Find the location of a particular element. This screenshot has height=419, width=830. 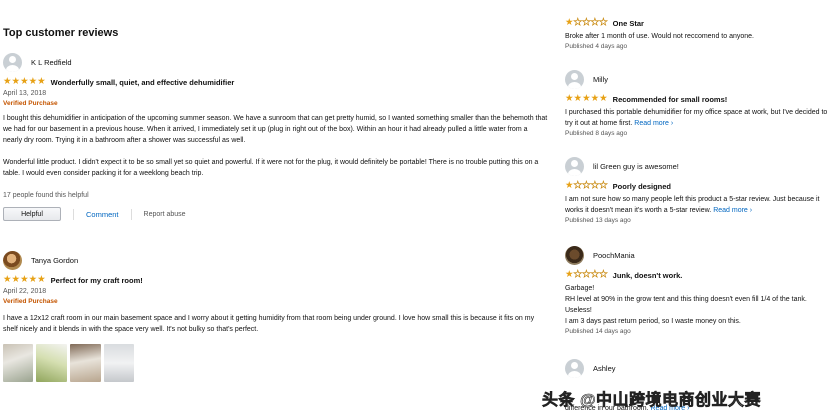

published-date: Published 8 days ago is located at coordinates (596, 133).